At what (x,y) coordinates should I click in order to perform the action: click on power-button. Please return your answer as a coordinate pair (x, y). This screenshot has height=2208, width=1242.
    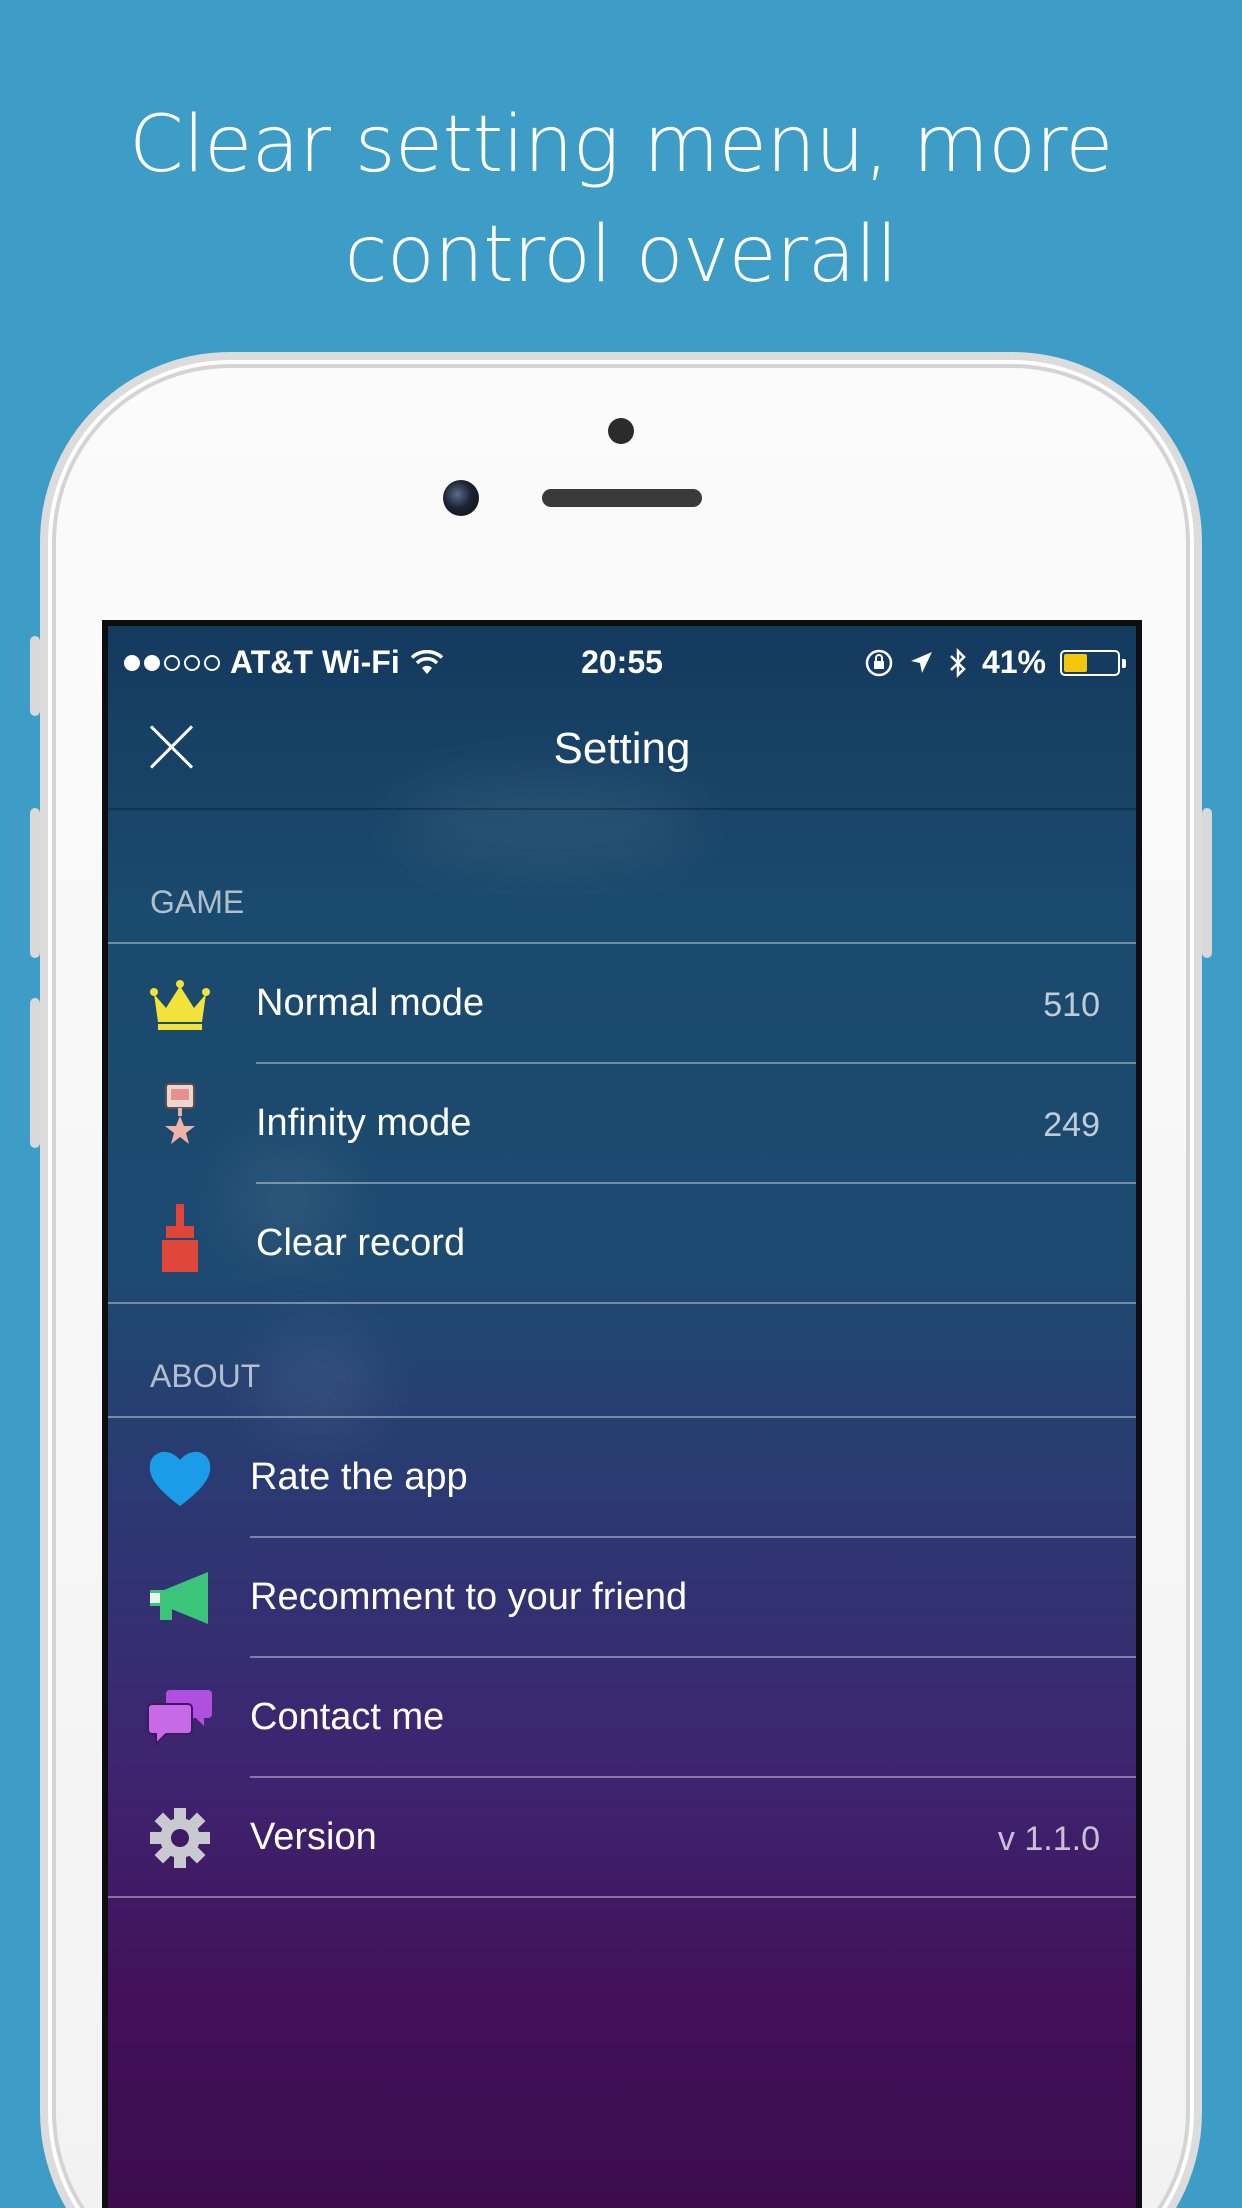
    Looking at the image, I should click on (1207, 883).